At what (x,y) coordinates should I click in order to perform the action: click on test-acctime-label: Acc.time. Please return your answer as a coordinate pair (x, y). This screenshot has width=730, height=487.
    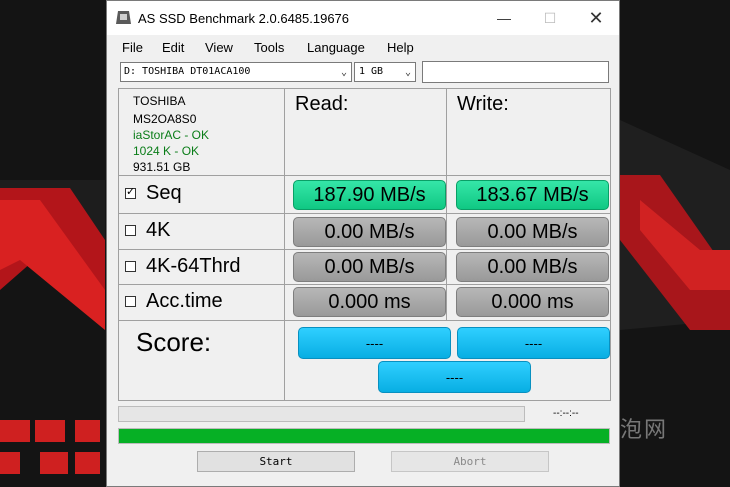
    Looking at the image, I should click on (184, 301).